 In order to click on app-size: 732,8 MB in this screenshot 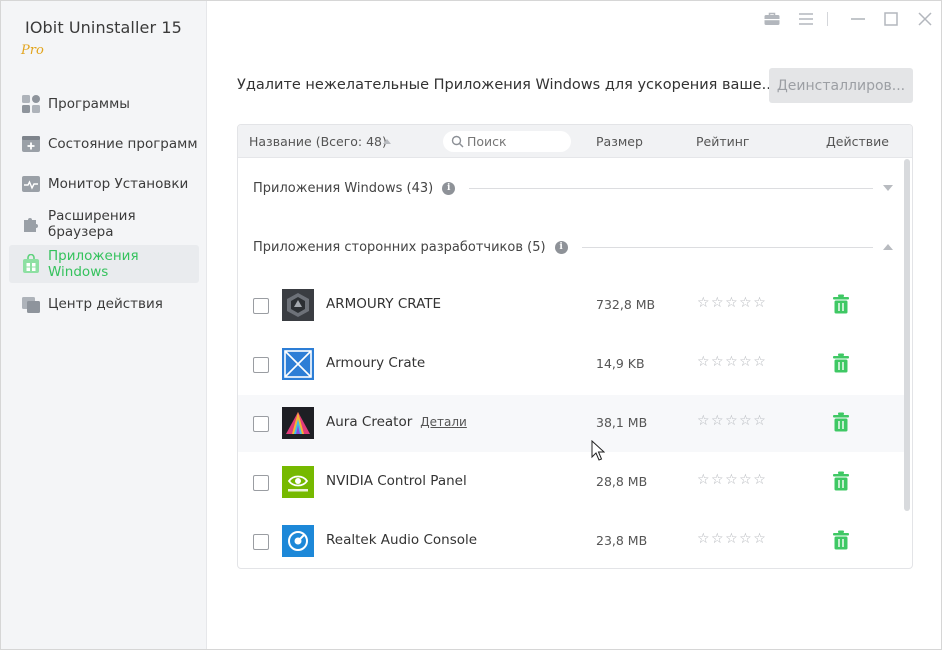, I will do `click(626, 304)`.